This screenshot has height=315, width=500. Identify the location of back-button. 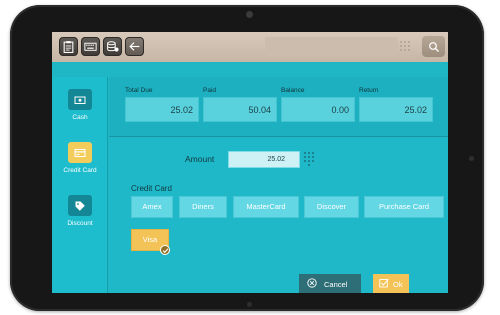
(134, 46).